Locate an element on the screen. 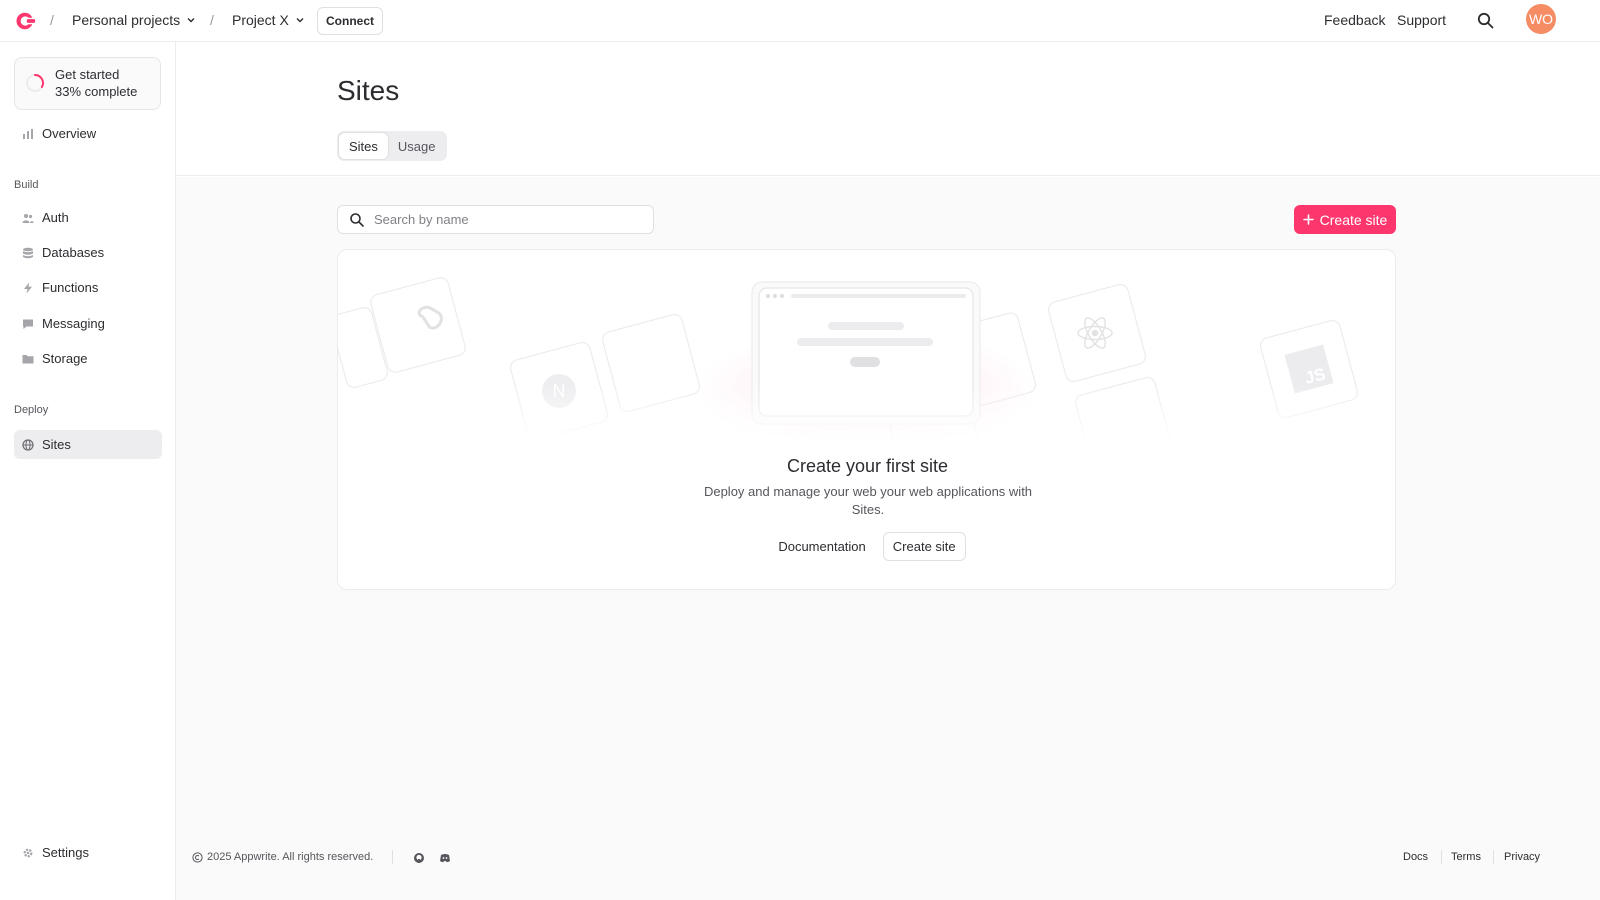 Image resolution: width=1600 pixels, height=900 pixels. sidebar-item-functions: Functions is located at coordinates (88, 287).